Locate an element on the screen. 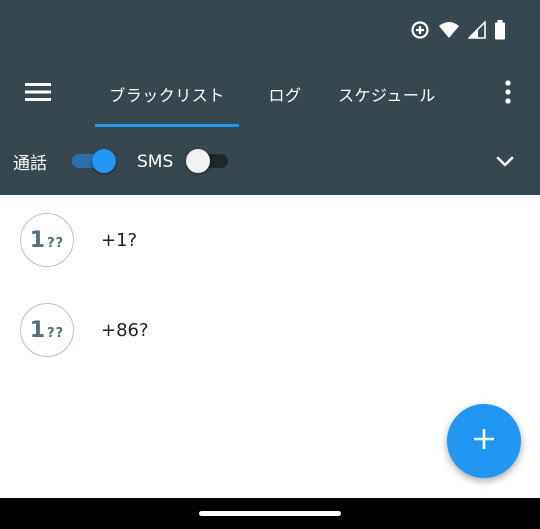 This screenshot has height=529, width=540. selected-tab-indicator is located at coordinates (167, 125).